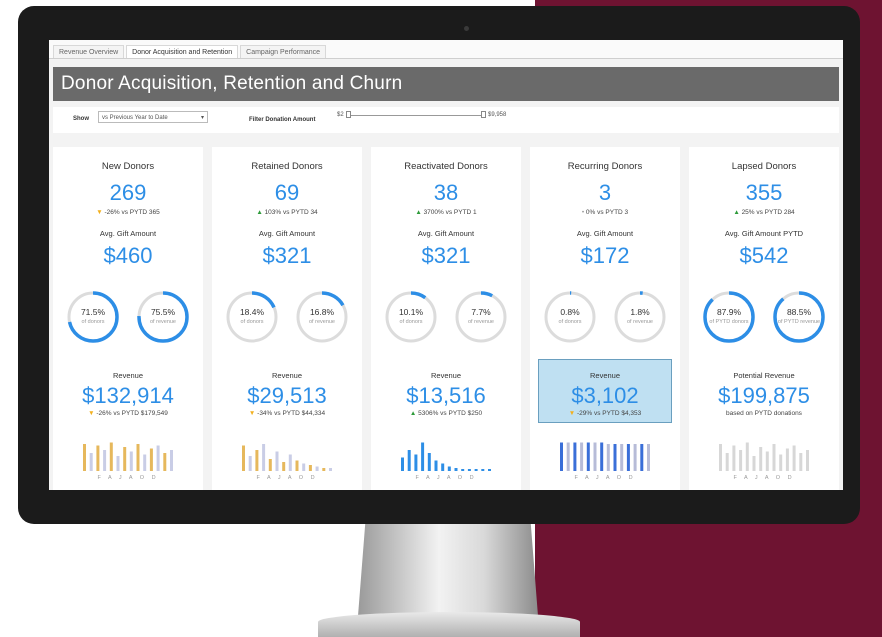 Image resolution: width=882 pixels, height=637 pixels. I want to click on count-delta-text: 3700% vs PYTD 1, so click(450, 212).